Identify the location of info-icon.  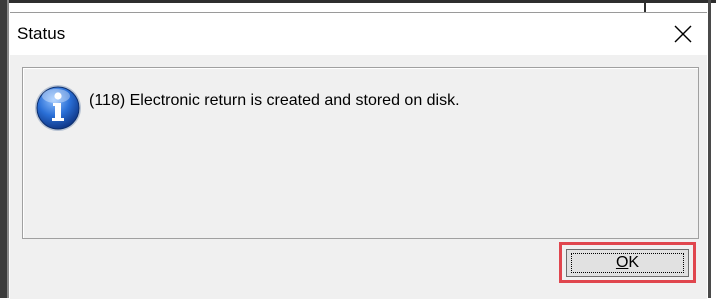
(58, 108).